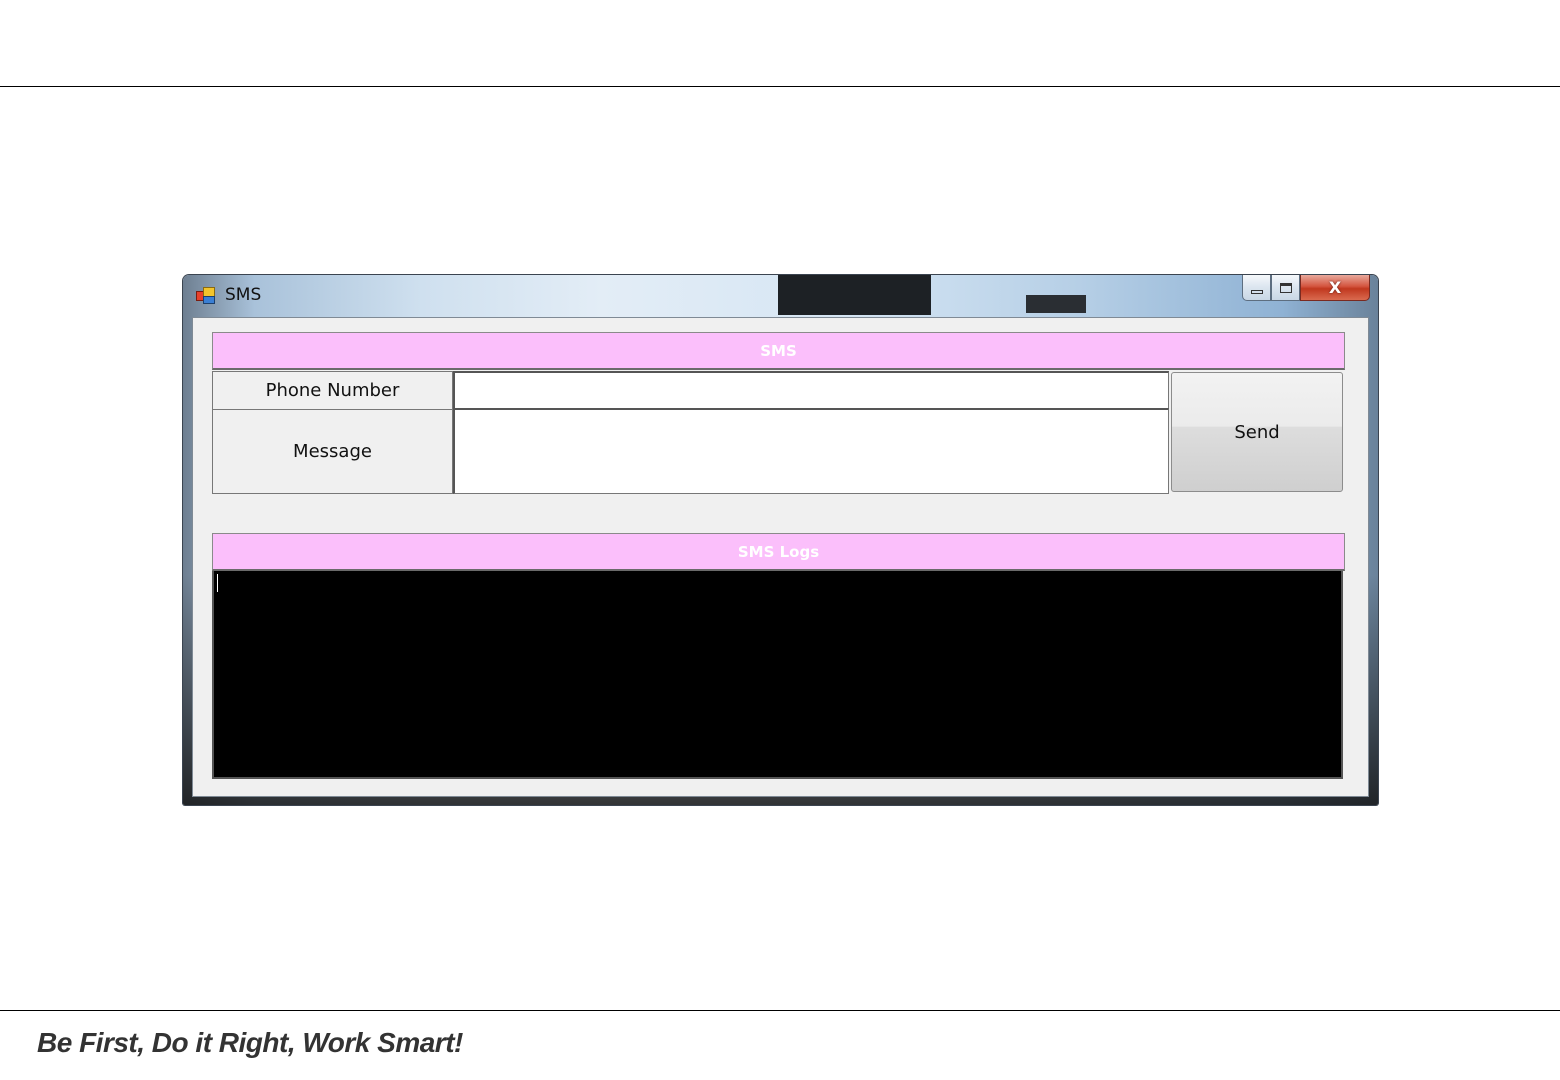 Image resolution: width=1560 pixels, height=1080 pixels. I want to click on maximize-icon, so click(1285, 287).